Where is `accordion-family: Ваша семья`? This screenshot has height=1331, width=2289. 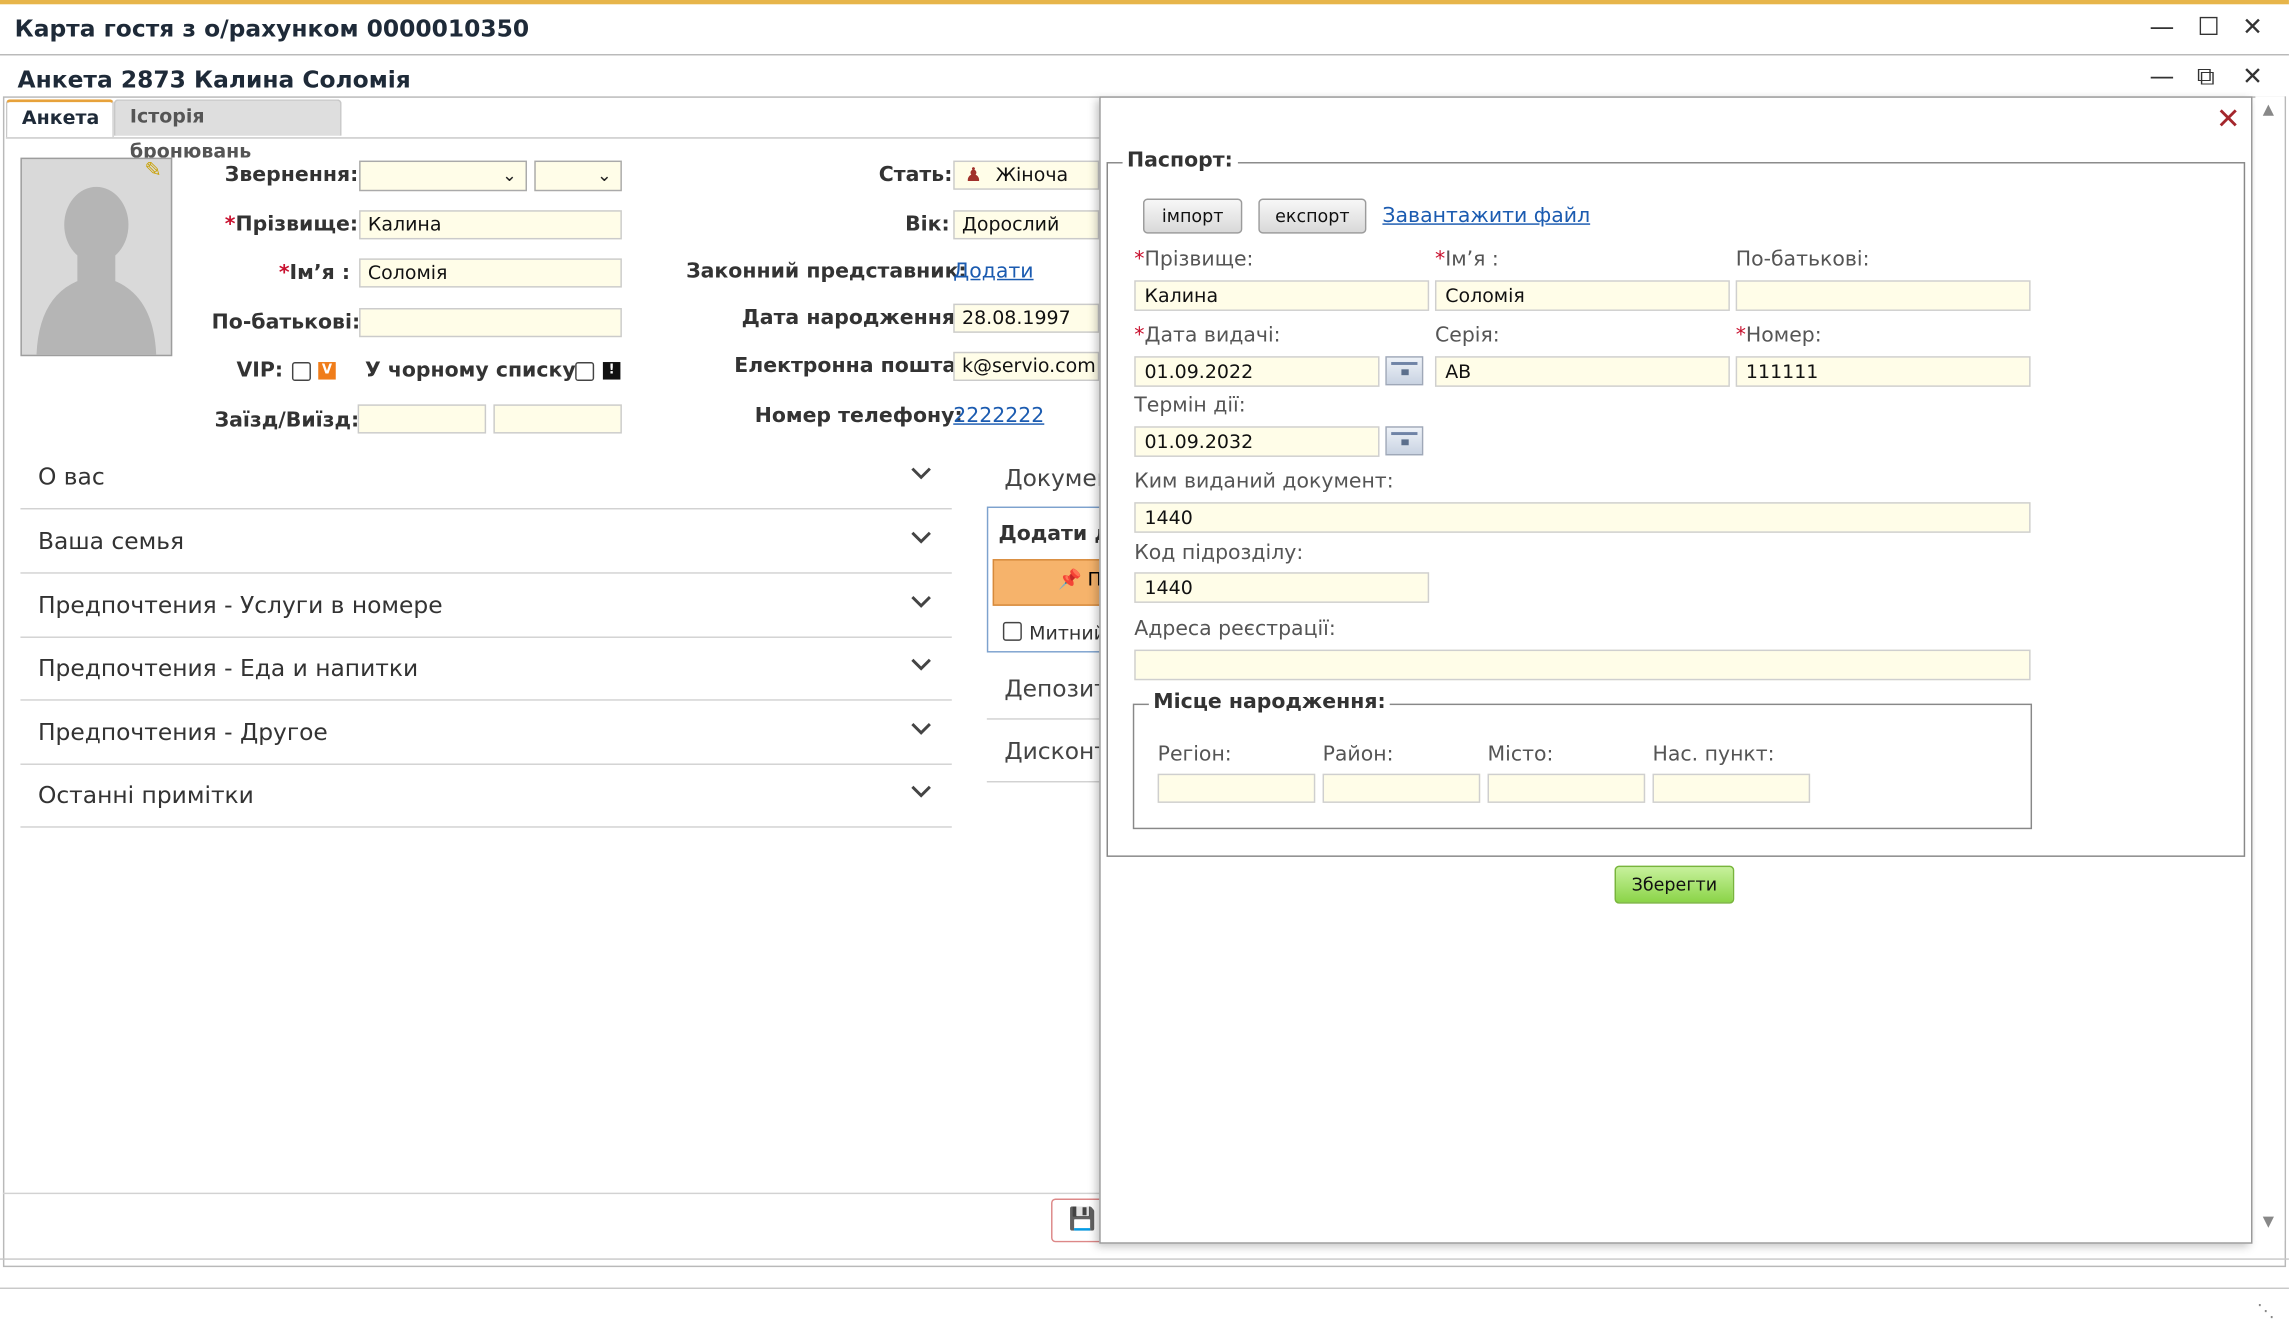
accordion-family: Ваша семья is located at coordinates (486, 541).